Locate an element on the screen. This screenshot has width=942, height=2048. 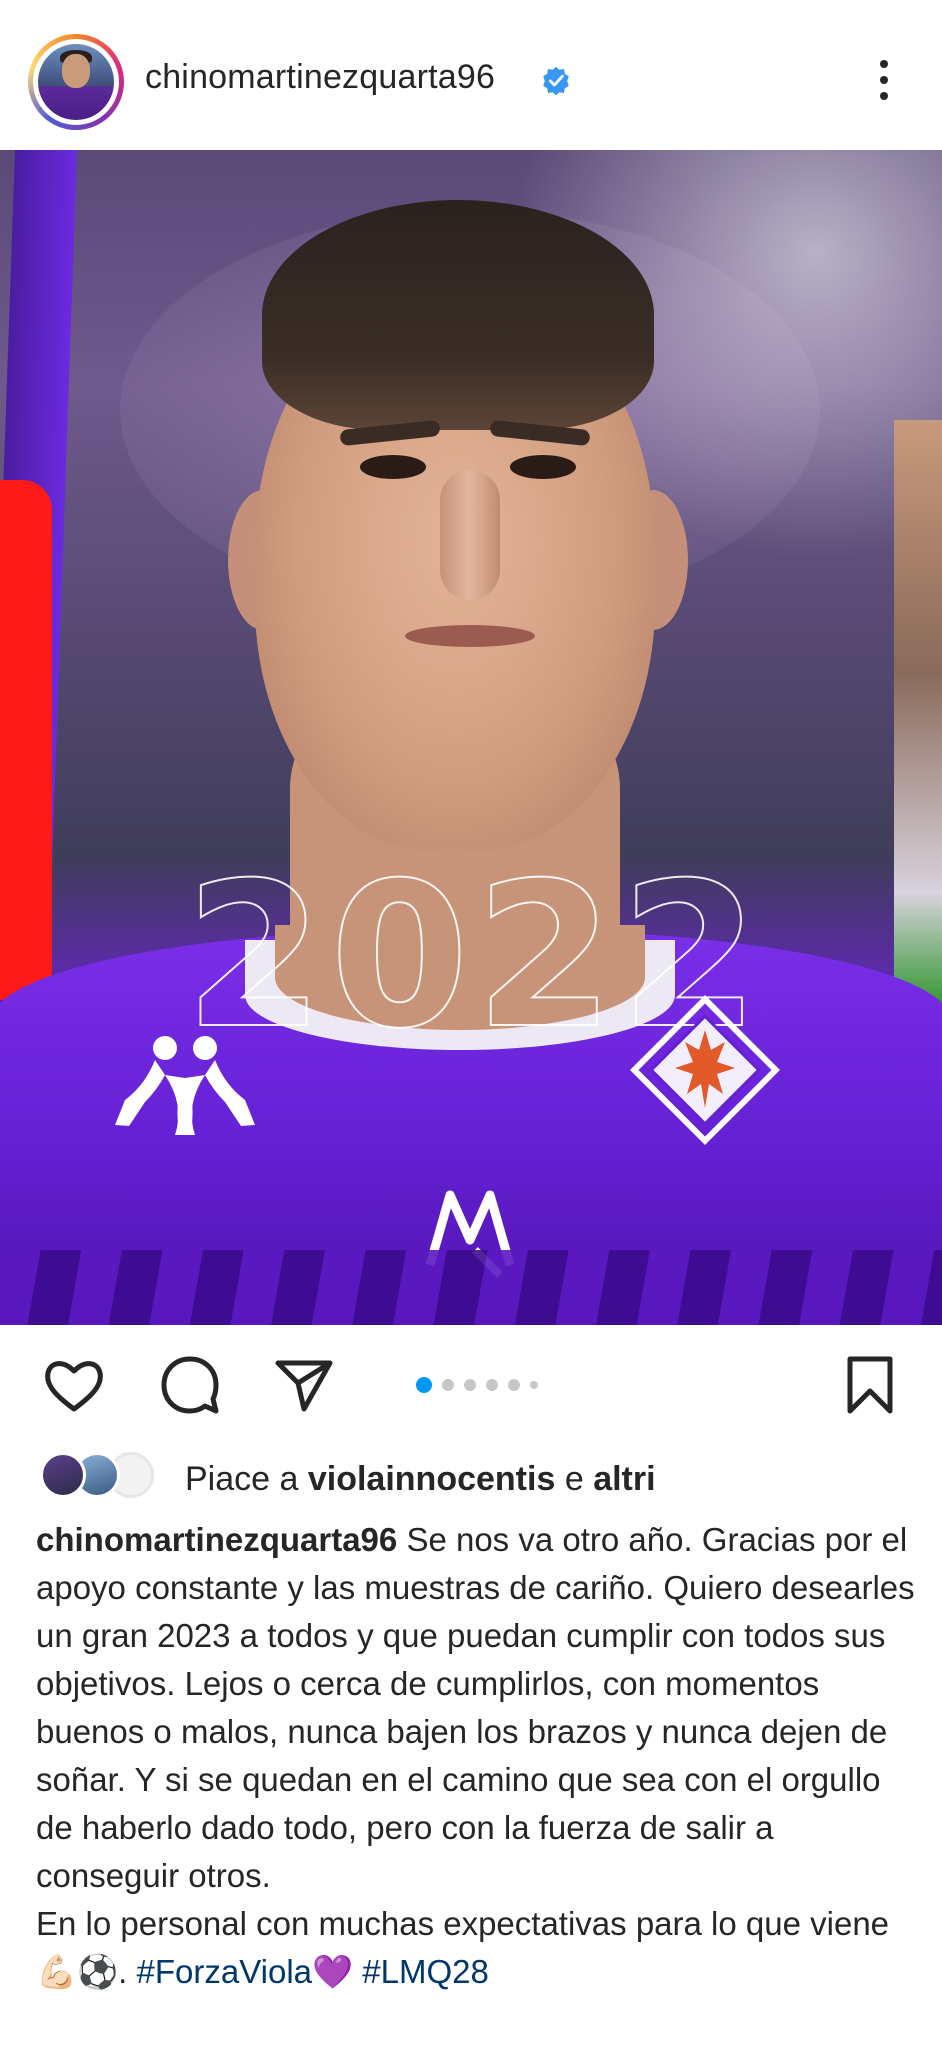
liked-by-username: violainnocentis is located at coordinates (432, 1479).